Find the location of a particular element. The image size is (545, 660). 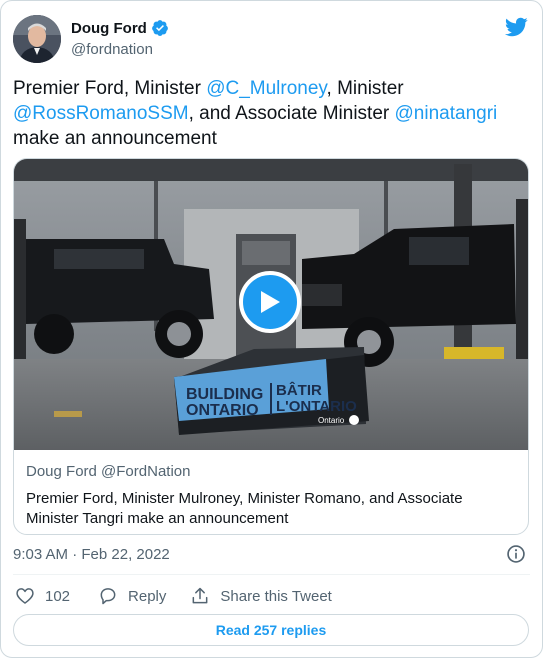

share-button: Share this Tweet is located at coordinates (261, 596).